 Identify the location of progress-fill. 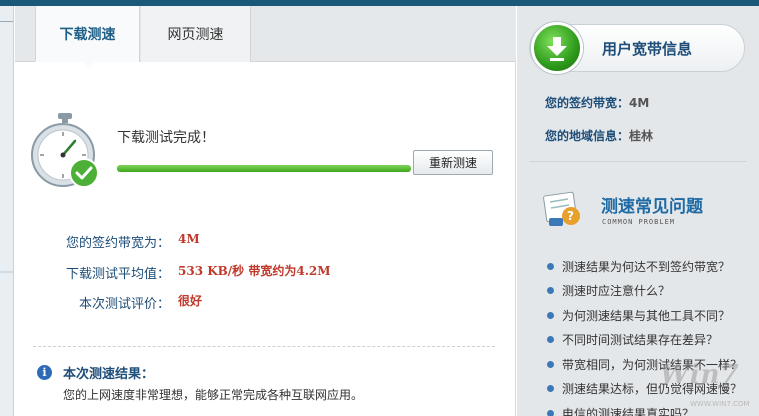
(264, 168).